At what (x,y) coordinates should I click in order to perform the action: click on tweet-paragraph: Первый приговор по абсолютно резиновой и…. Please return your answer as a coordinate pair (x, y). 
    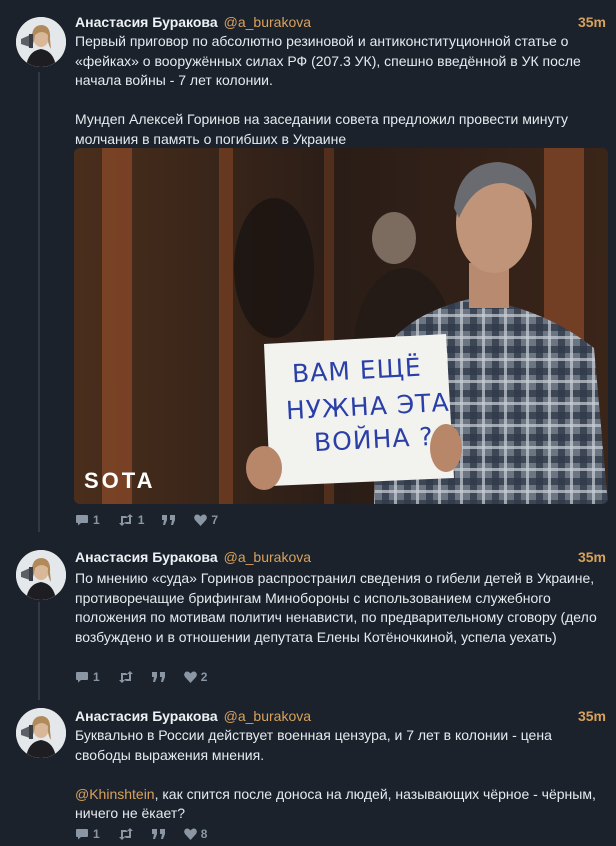
    Looking at the image, I should click on (328, 60).